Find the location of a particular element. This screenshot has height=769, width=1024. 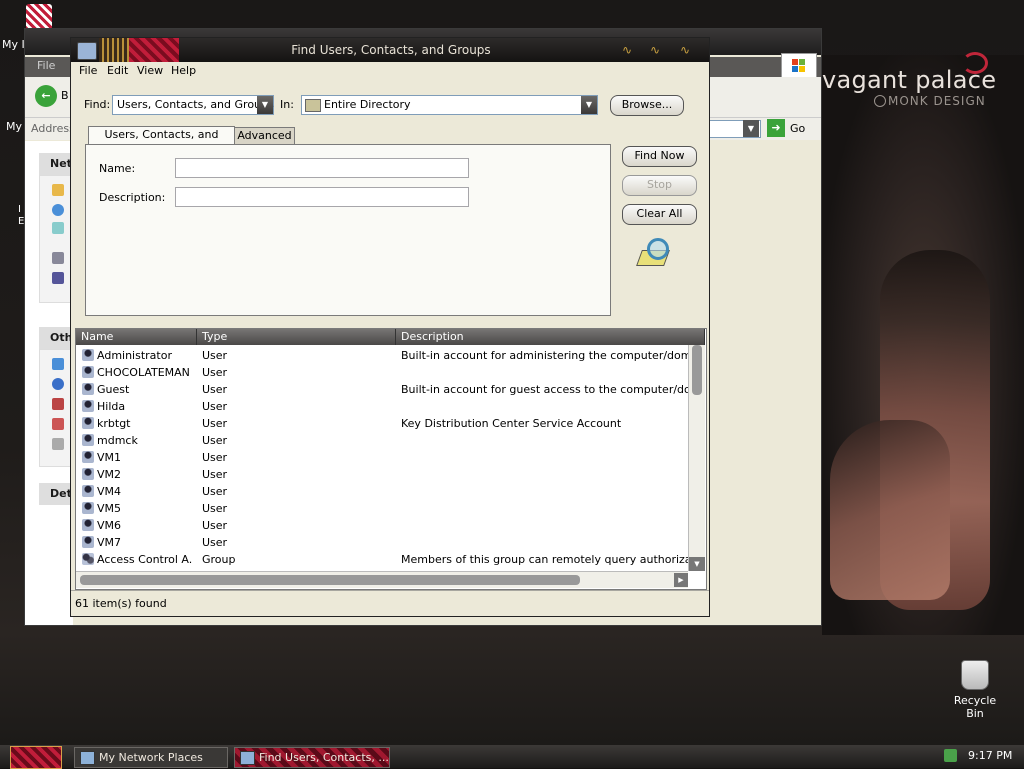

wallpaper-brand-subtitle: MONK DESIGN is located at coordinates (937, 101).